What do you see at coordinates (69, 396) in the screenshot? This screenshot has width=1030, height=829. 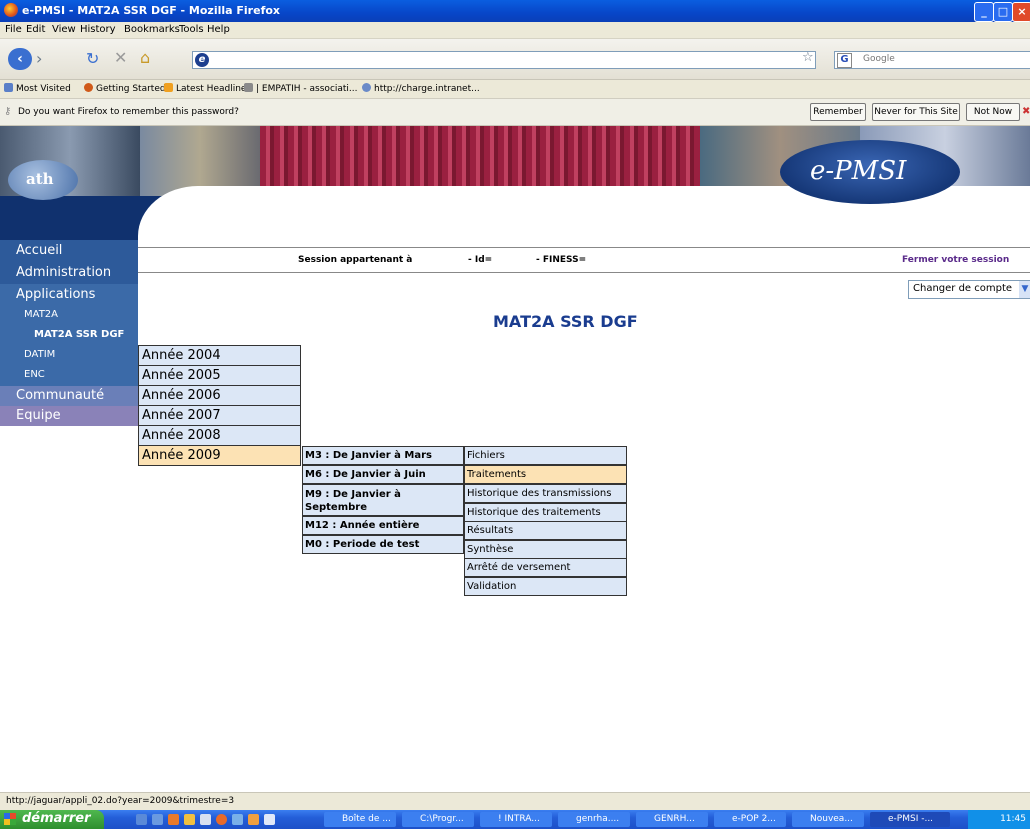 I see `sidebar-item-communaute: Communauté` at bounding box center [69, 396].